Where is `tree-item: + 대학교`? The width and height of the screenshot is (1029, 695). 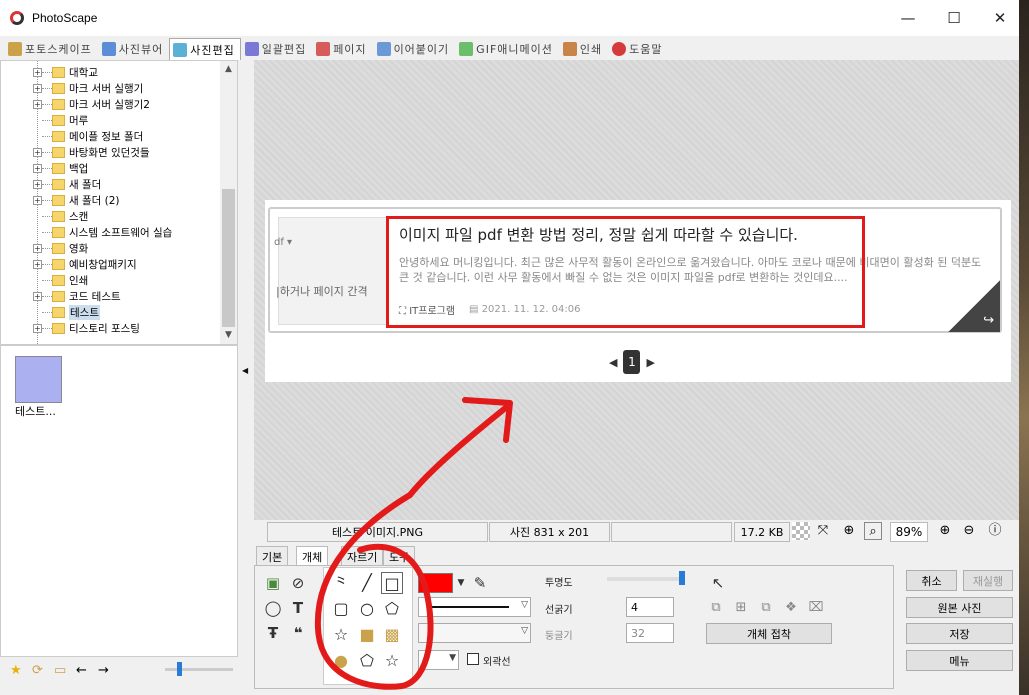 tree-item: + 대학교 is located at coordinates (119, 72).